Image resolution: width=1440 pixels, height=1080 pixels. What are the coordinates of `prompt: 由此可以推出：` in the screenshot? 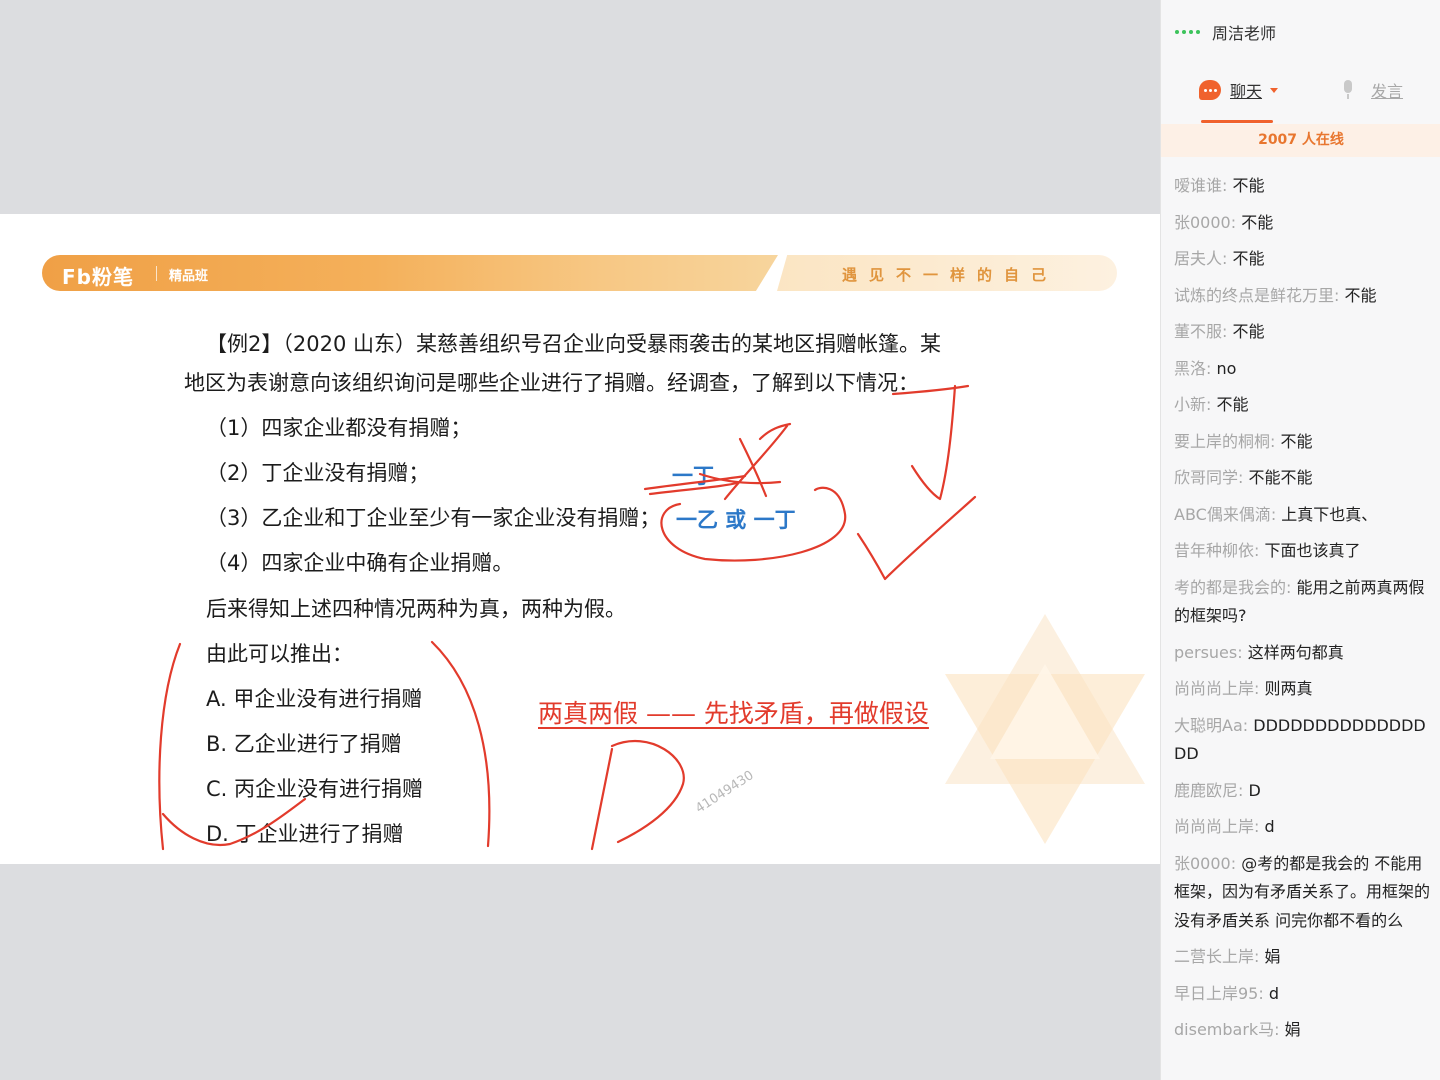 It's located at (279, 654).